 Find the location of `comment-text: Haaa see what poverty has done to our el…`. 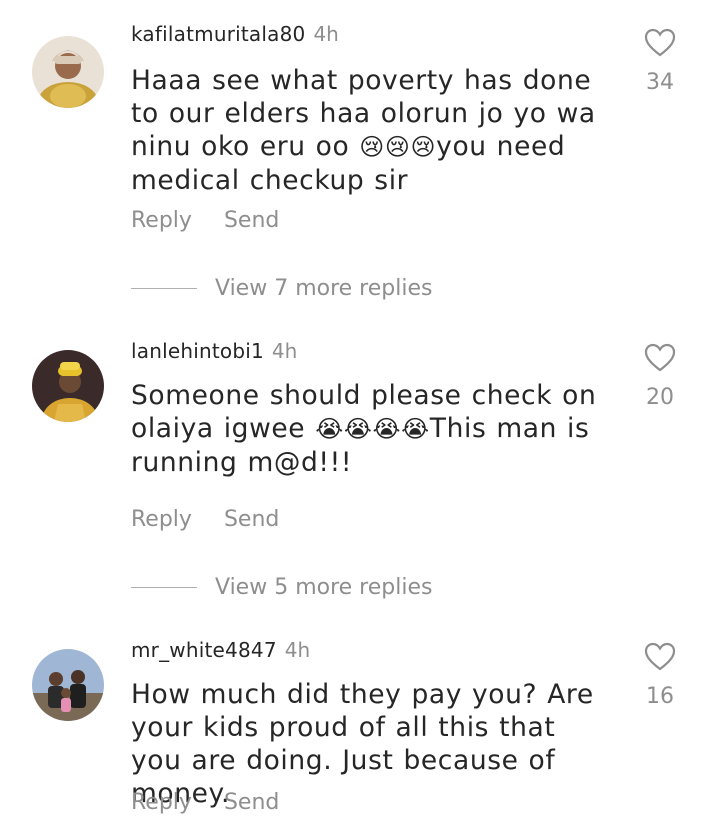

comment-text: Haaa see what poverty has done to our el… is located at coordinates (371, 130).